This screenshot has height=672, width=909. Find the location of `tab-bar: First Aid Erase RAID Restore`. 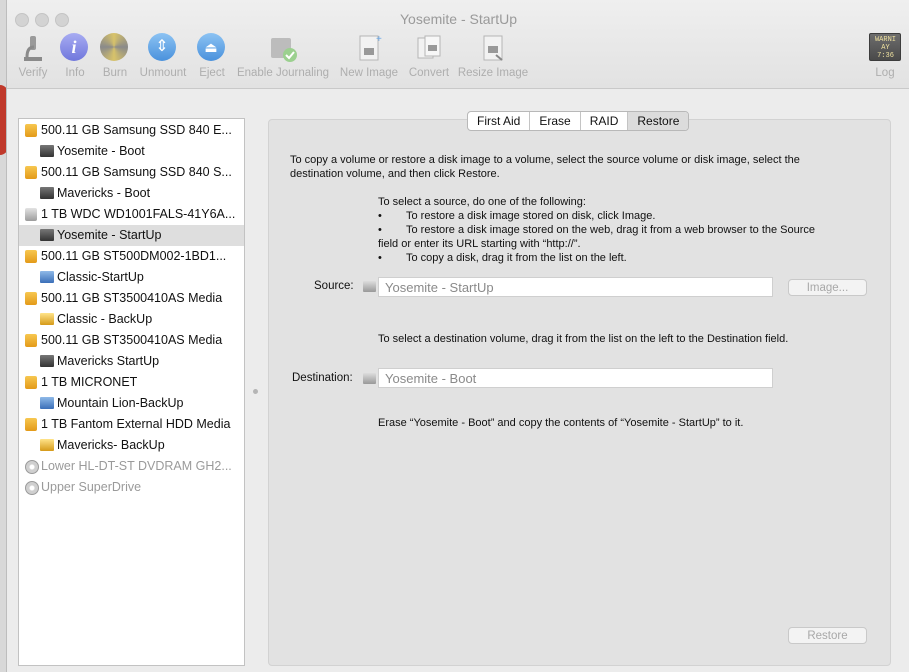

tab-bar: First Aid Erase RAID Restore is located at coordinates (578, 121).